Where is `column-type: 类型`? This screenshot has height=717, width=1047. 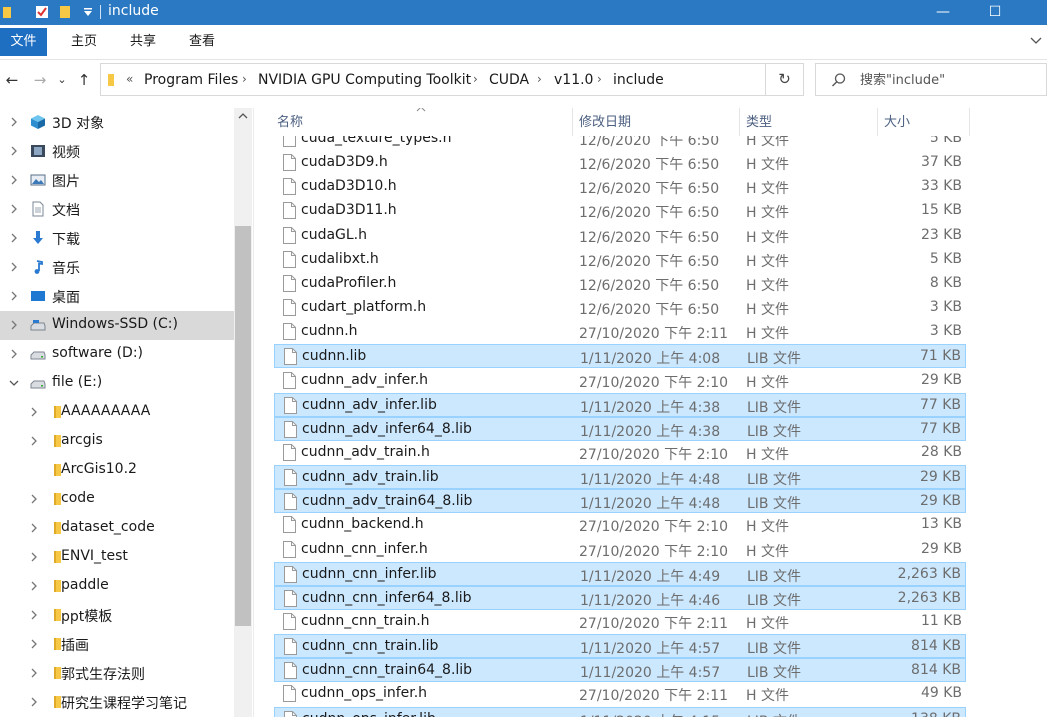 column-type: 类型 is located at coordinates (809, 122).